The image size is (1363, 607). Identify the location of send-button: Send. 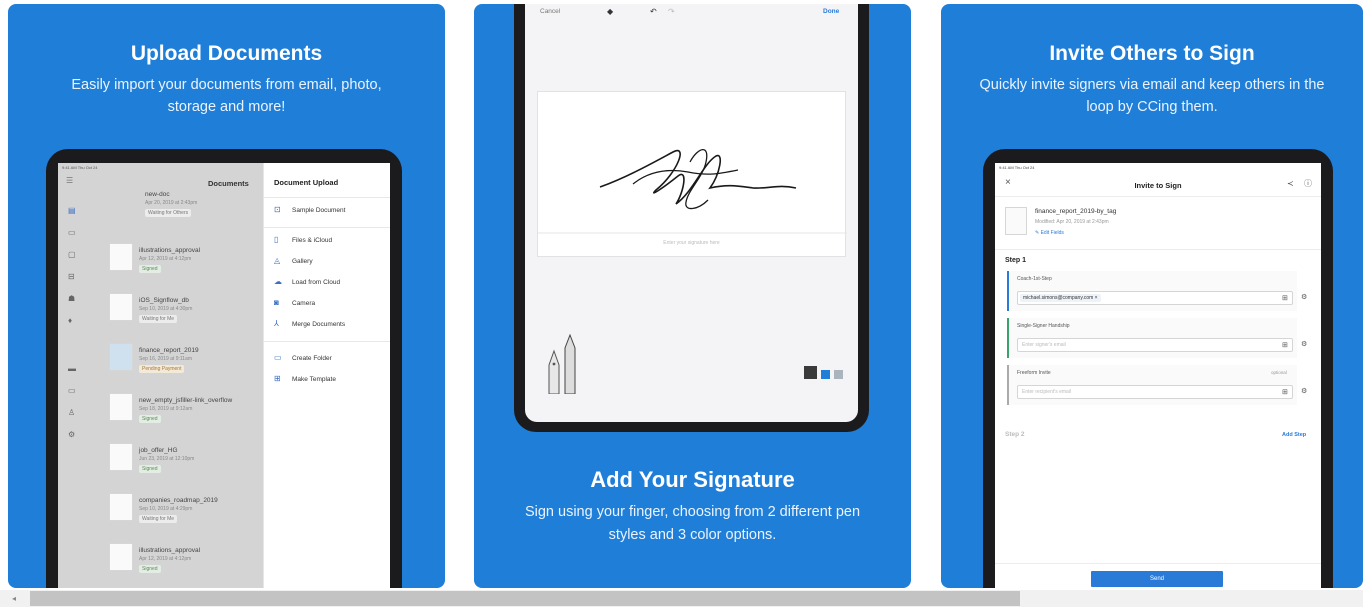
(1157, 579).